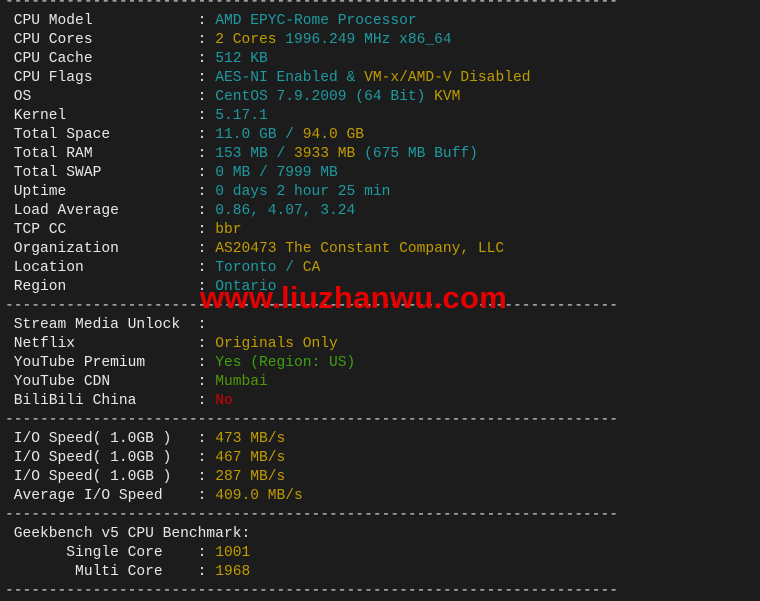  What do you see at coordinates (311, 59) in the screenshot?
I see `info-row: CPU Cache : 512 KB` at bounding box center [311, 59].